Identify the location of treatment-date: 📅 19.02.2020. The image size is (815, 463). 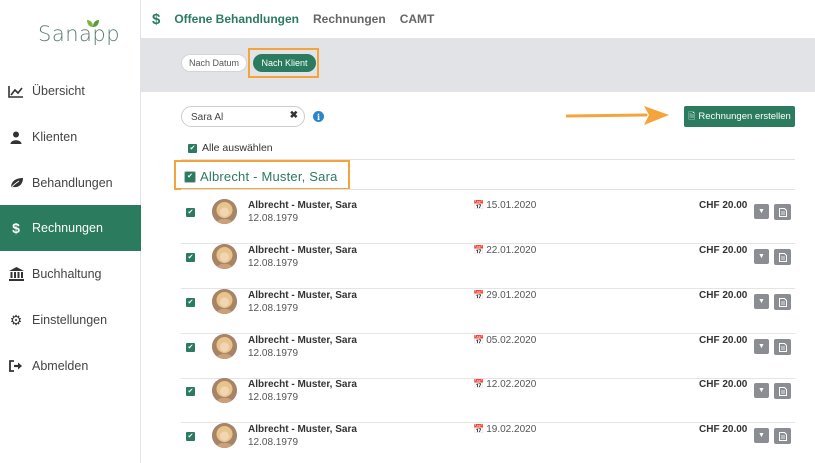
(504, 429).